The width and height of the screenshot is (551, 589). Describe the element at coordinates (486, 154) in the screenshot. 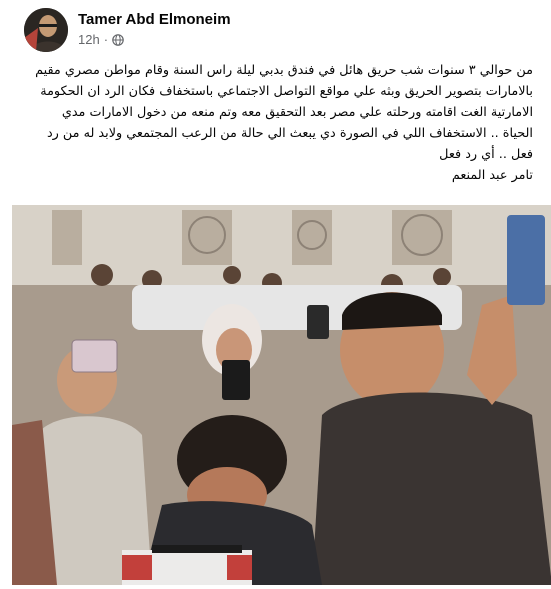

I see `post-text-line: فعل .. أي رد فعل` at that location.